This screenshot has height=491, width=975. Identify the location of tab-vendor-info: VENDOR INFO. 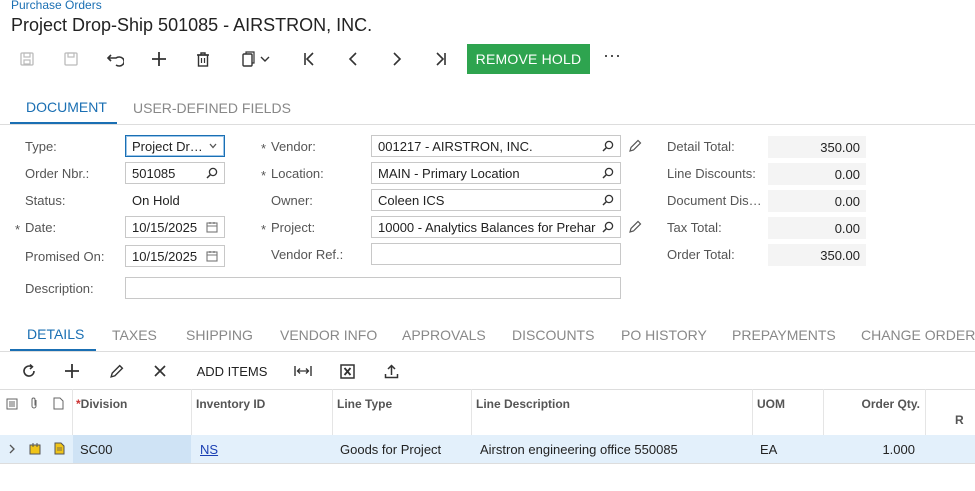
(328, 335).